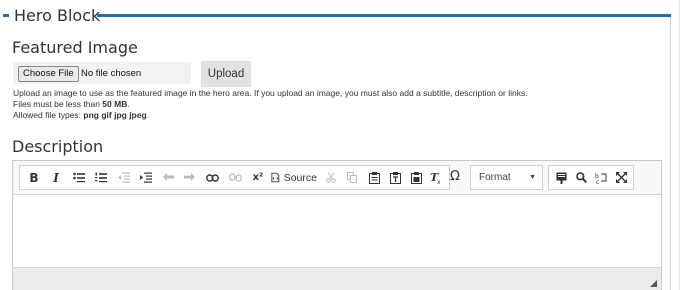 The image size is (683, 290). I want to click on featured-image-help-line3: Allowed file types: png gif jpg jpeg., so click(81, 115).